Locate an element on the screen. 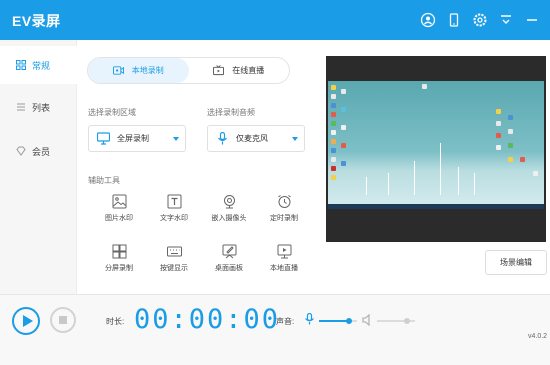 Image resolution: width=550 pixels, height=365 pixels. tv-icon is located at coordinates (219, 70).